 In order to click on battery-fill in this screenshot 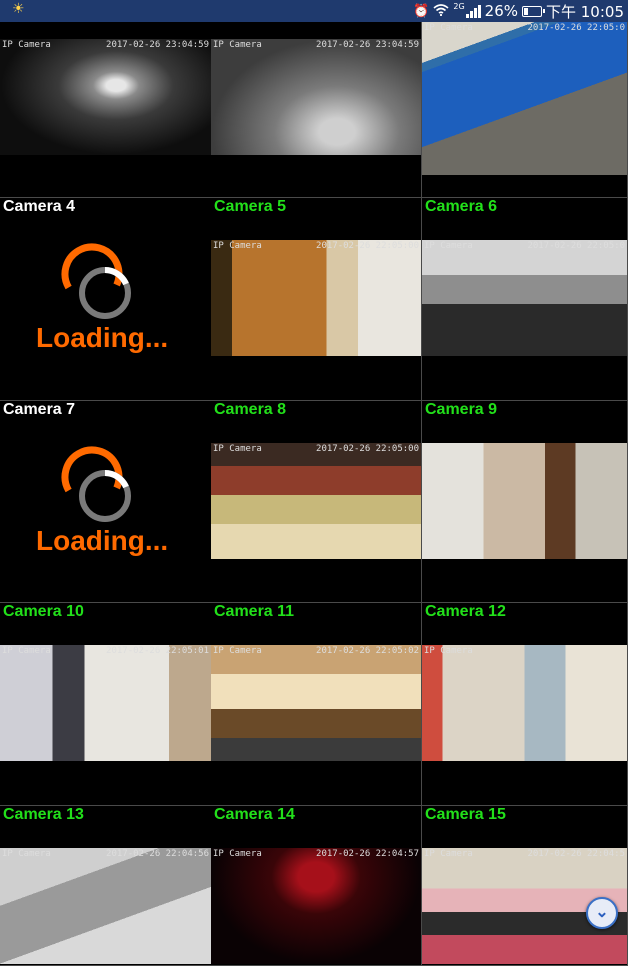, I will do `click(526, 11)`.